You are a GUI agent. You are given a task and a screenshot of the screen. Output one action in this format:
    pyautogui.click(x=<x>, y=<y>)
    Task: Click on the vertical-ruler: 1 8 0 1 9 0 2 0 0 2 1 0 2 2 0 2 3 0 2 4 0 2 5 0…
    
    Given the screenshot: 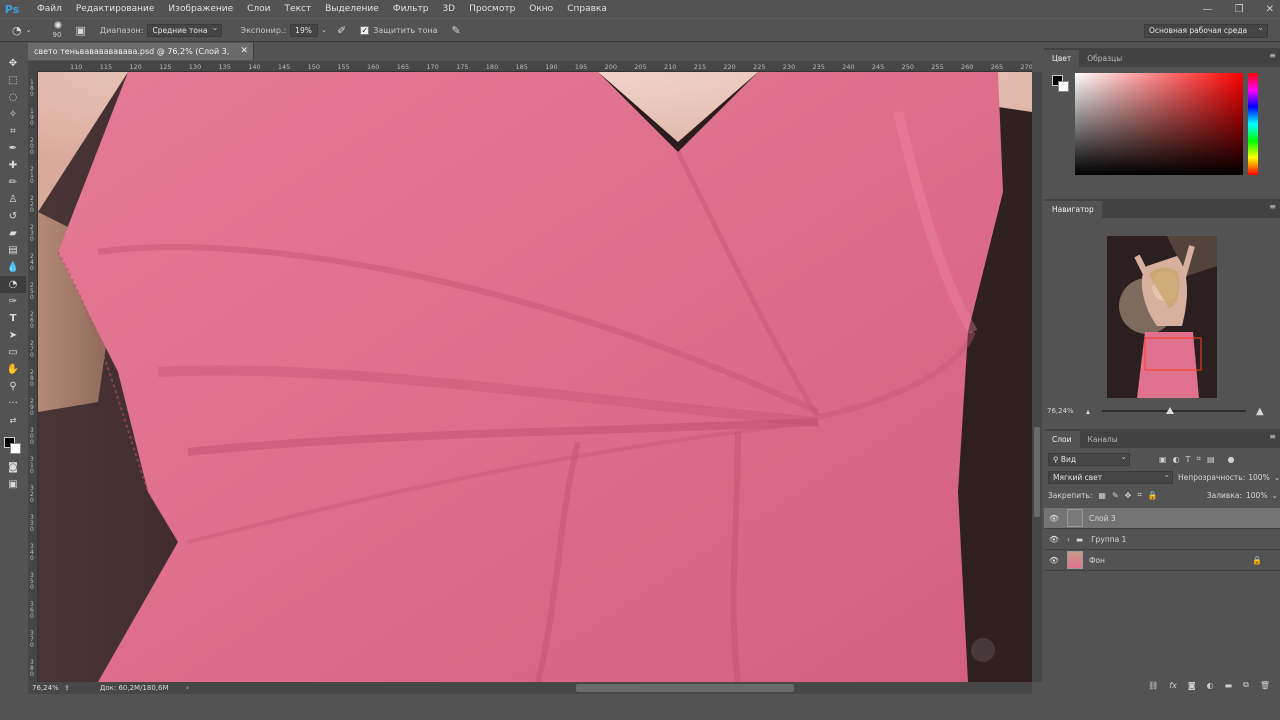 What is the action you would take?
    pyautogui.click(x=33, y=377)
    